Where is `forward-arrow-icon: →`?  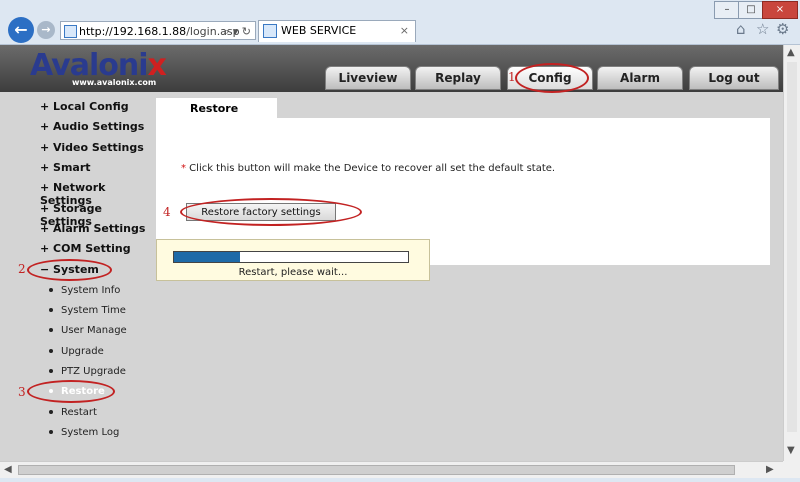 forward-arrow-icon: → is located at coordinates (46, 29).